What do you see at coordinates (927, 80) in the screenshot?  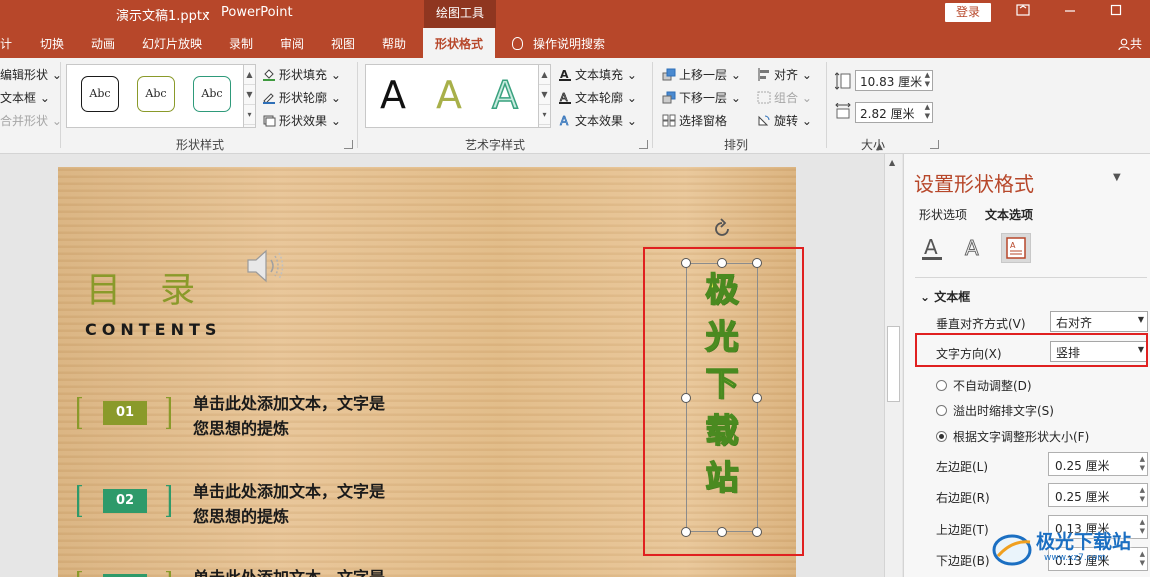 I see `height-spinner: ▲ ▼` at bounding box center [927, 80].